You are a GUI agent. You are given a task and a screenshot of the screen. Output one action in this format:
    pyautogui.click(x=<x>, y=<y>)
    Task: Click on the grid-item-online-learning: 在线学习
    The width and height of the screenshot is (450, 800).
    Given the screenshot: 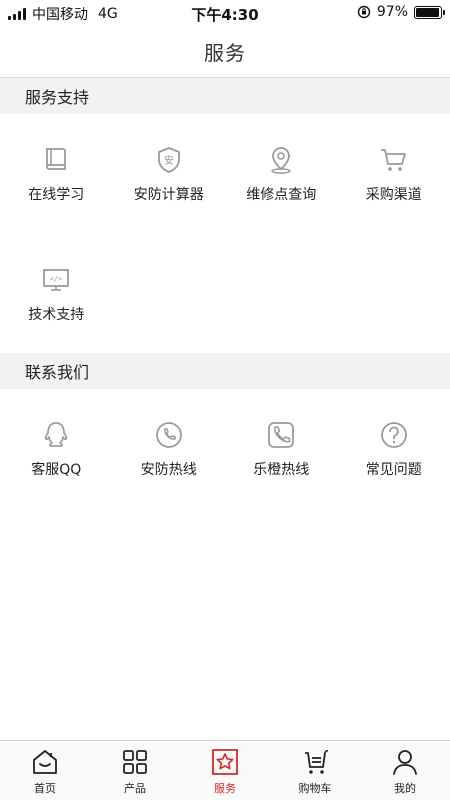 What is the action you would take?
    pyautogui.click(x=56, y=174)
    